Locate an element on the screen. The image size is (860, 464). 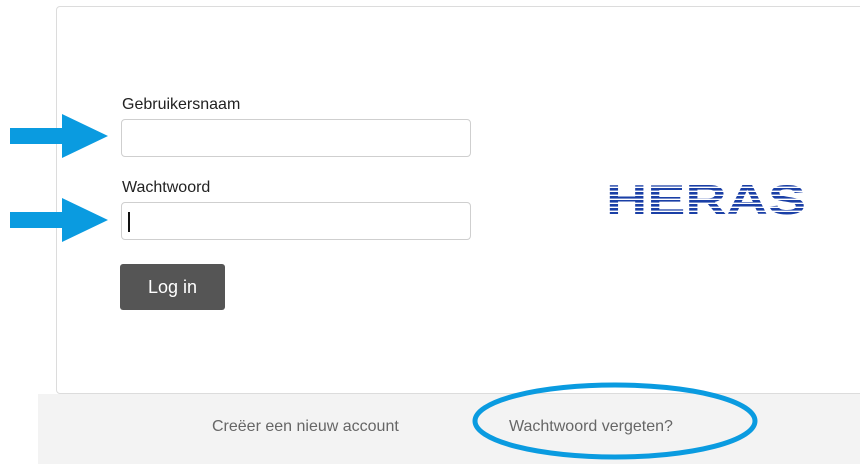
username-input is located at coordinates (296, 138).